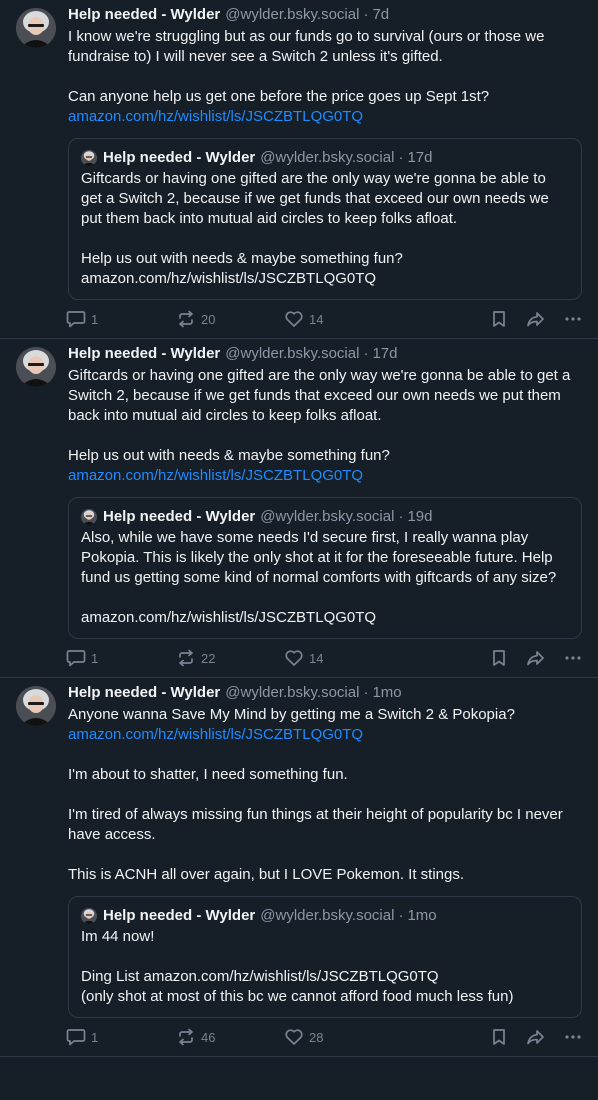 Image resolution: width=598 pixels, height=1100 pixels. Describe the element at coordinates (208, 1037) in the screenshot. I see `repost-count: 46` at that location.